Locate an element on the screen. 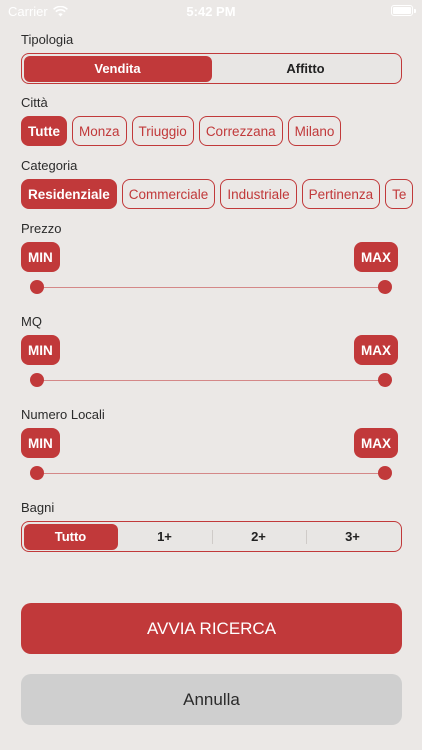 The height and width of the screenshot is (750, 422). citta-chip-tutte: Tutte is located at coordinates (44, 131).